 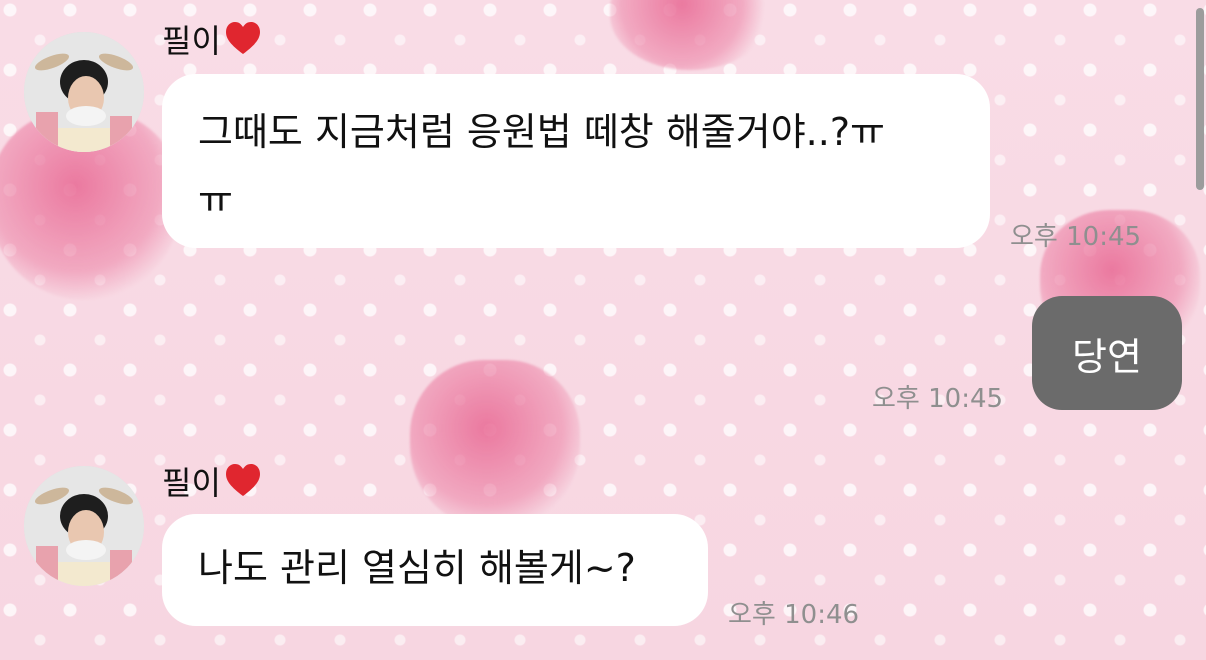 What do you see at coordinates (541, 132) in the screenshot?
I see `message-text-line: 그때도 지금처럼 응원법 떼창 해줄거야..?ㅠ` at bounding box center [541, 132].